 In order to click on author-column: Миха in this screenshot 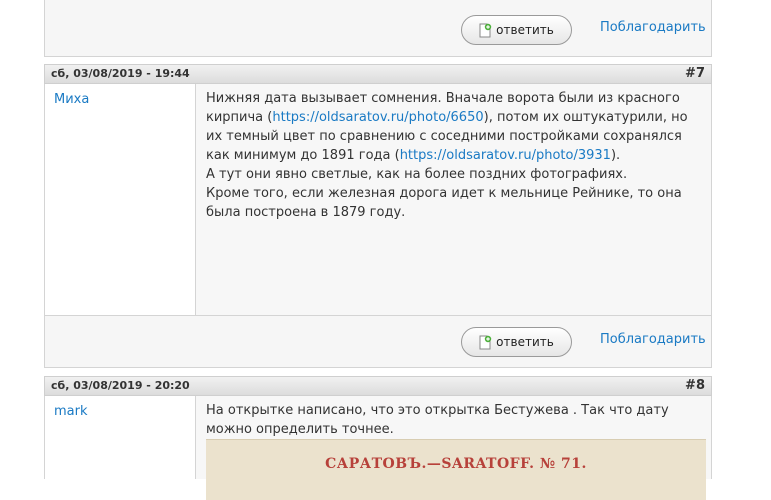, I will do `click(120, 200)`.